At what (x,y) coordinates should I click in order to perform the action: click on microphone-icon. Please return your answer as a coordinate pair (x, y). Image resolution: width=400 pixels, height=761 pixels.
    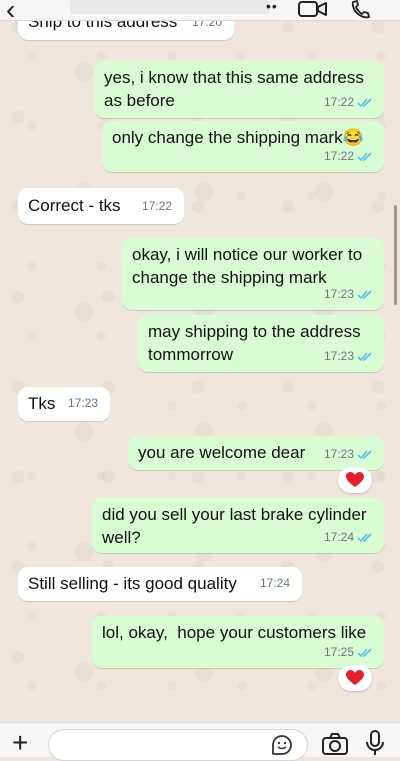
    Looking at the image, I should click on (375, 743).